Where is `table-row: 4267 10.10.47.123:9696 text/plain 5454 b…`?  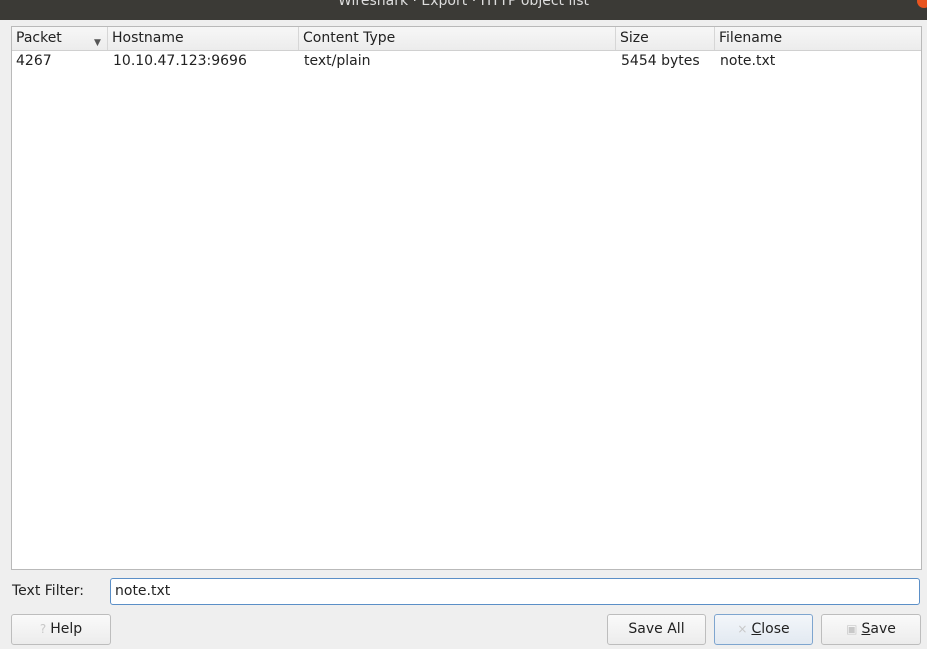
table-row: 4267 10.10.47.123:9696 text/plain 5454 b… is located at coordinates (466, 61).